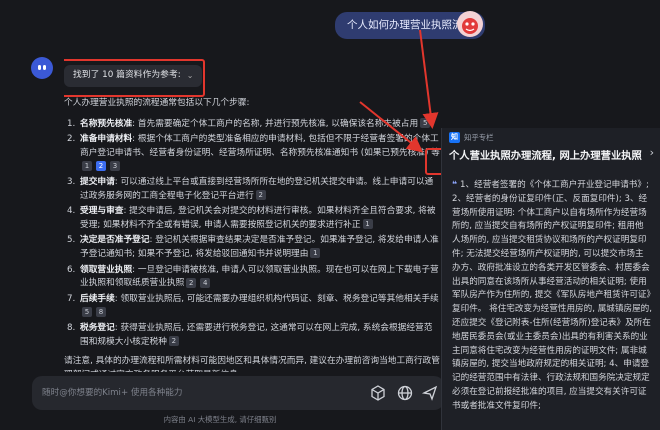 The width and height of the screenshot is (660, 430). I want to click on zhihu-logo-icon: 知, so click(454, 137).